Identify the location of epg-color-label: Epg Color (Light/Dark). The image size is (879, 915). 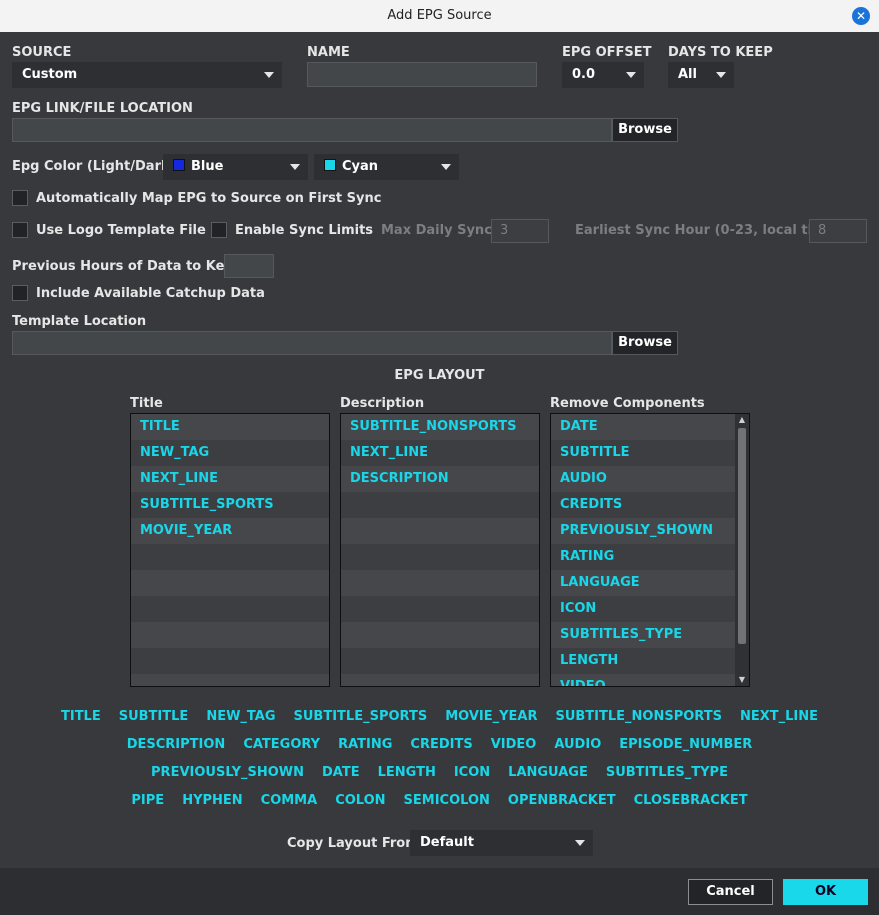
(94, 166).